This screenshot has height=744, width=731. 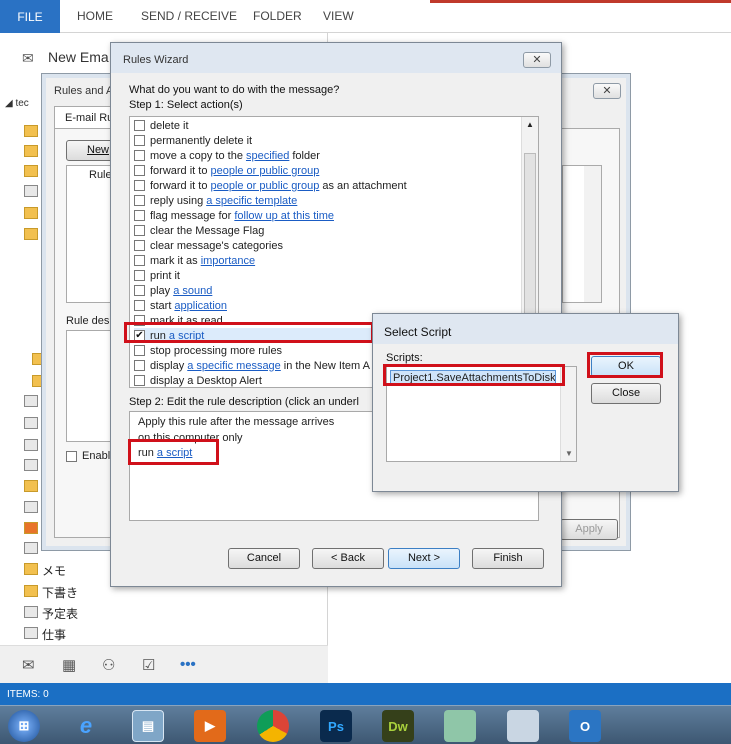 I want to click on tab-folder: FOLDER, so click(x=277, y=16).